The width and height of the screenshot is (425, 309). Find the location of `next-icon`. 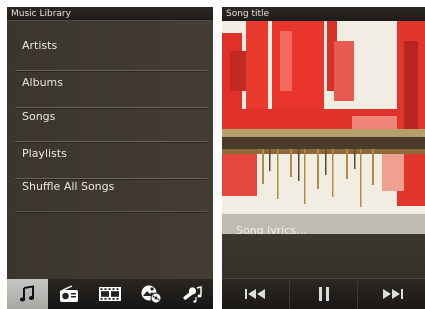

next-icon is located at coordinates (392, 294).